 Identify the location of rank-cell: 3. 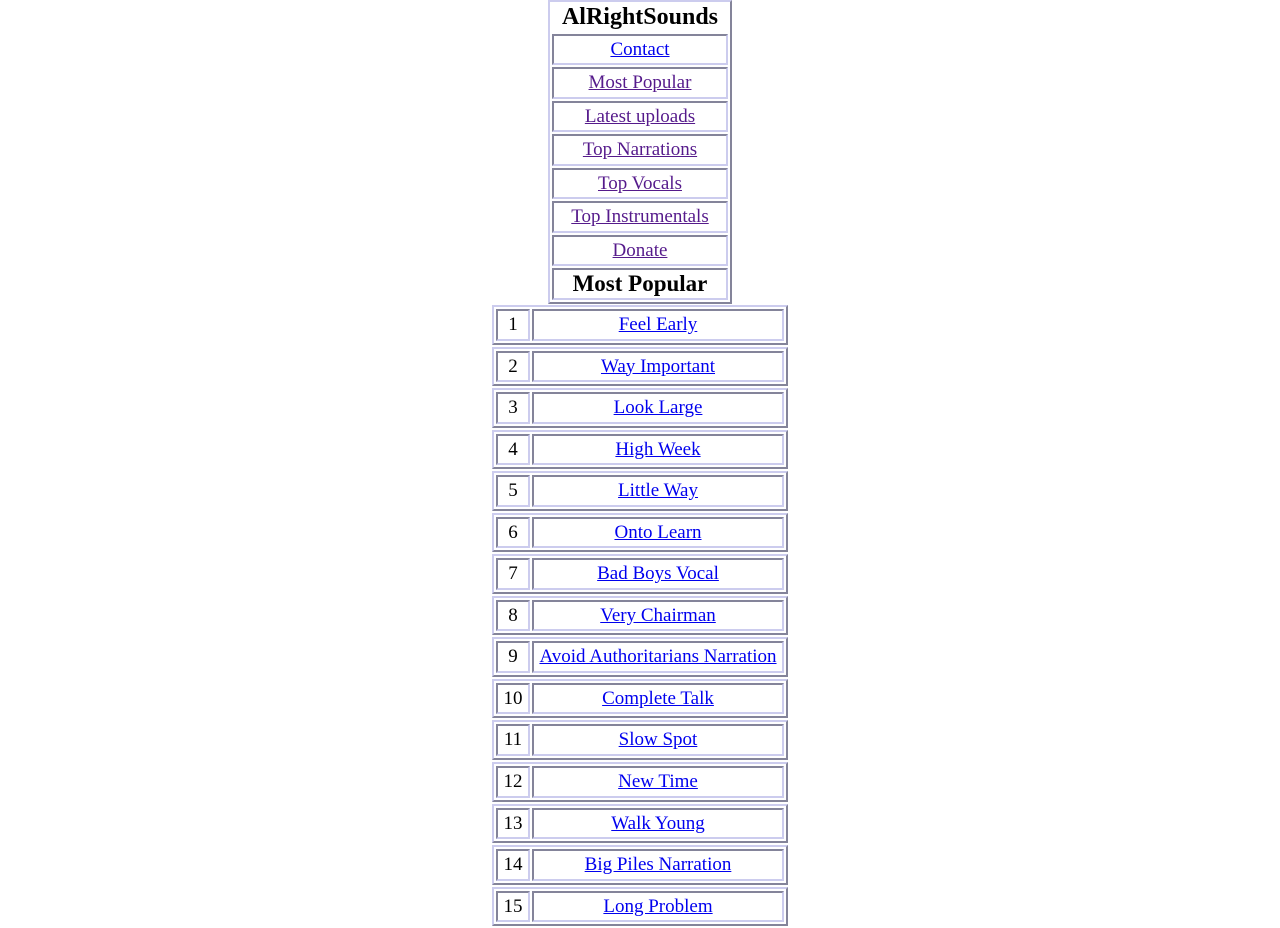
(513, 408).